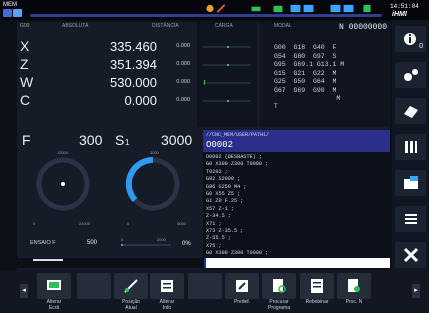 This screenshot has width=429, height=313. What do you see at coordinates (297, 263) in the screenshot?
I see `command-input` at bounding box center [297, 263].